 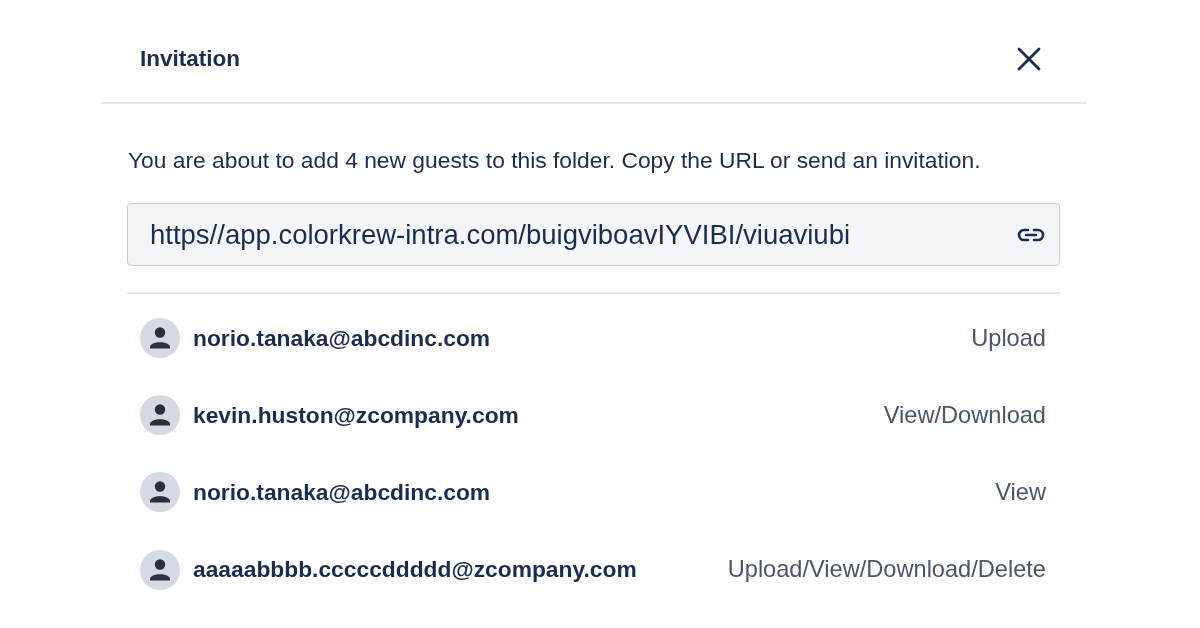 What do you see at coordinates (1020, 492) in the screenshot?
I see `guest-permission: View` at bounding box center [1020, 492].